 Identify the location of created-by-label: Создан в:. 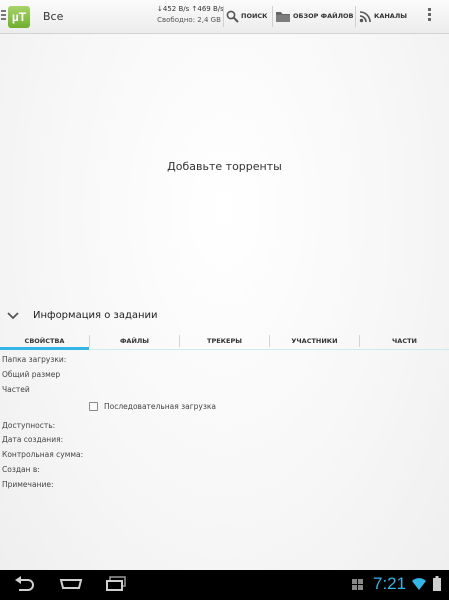
(21, 469).